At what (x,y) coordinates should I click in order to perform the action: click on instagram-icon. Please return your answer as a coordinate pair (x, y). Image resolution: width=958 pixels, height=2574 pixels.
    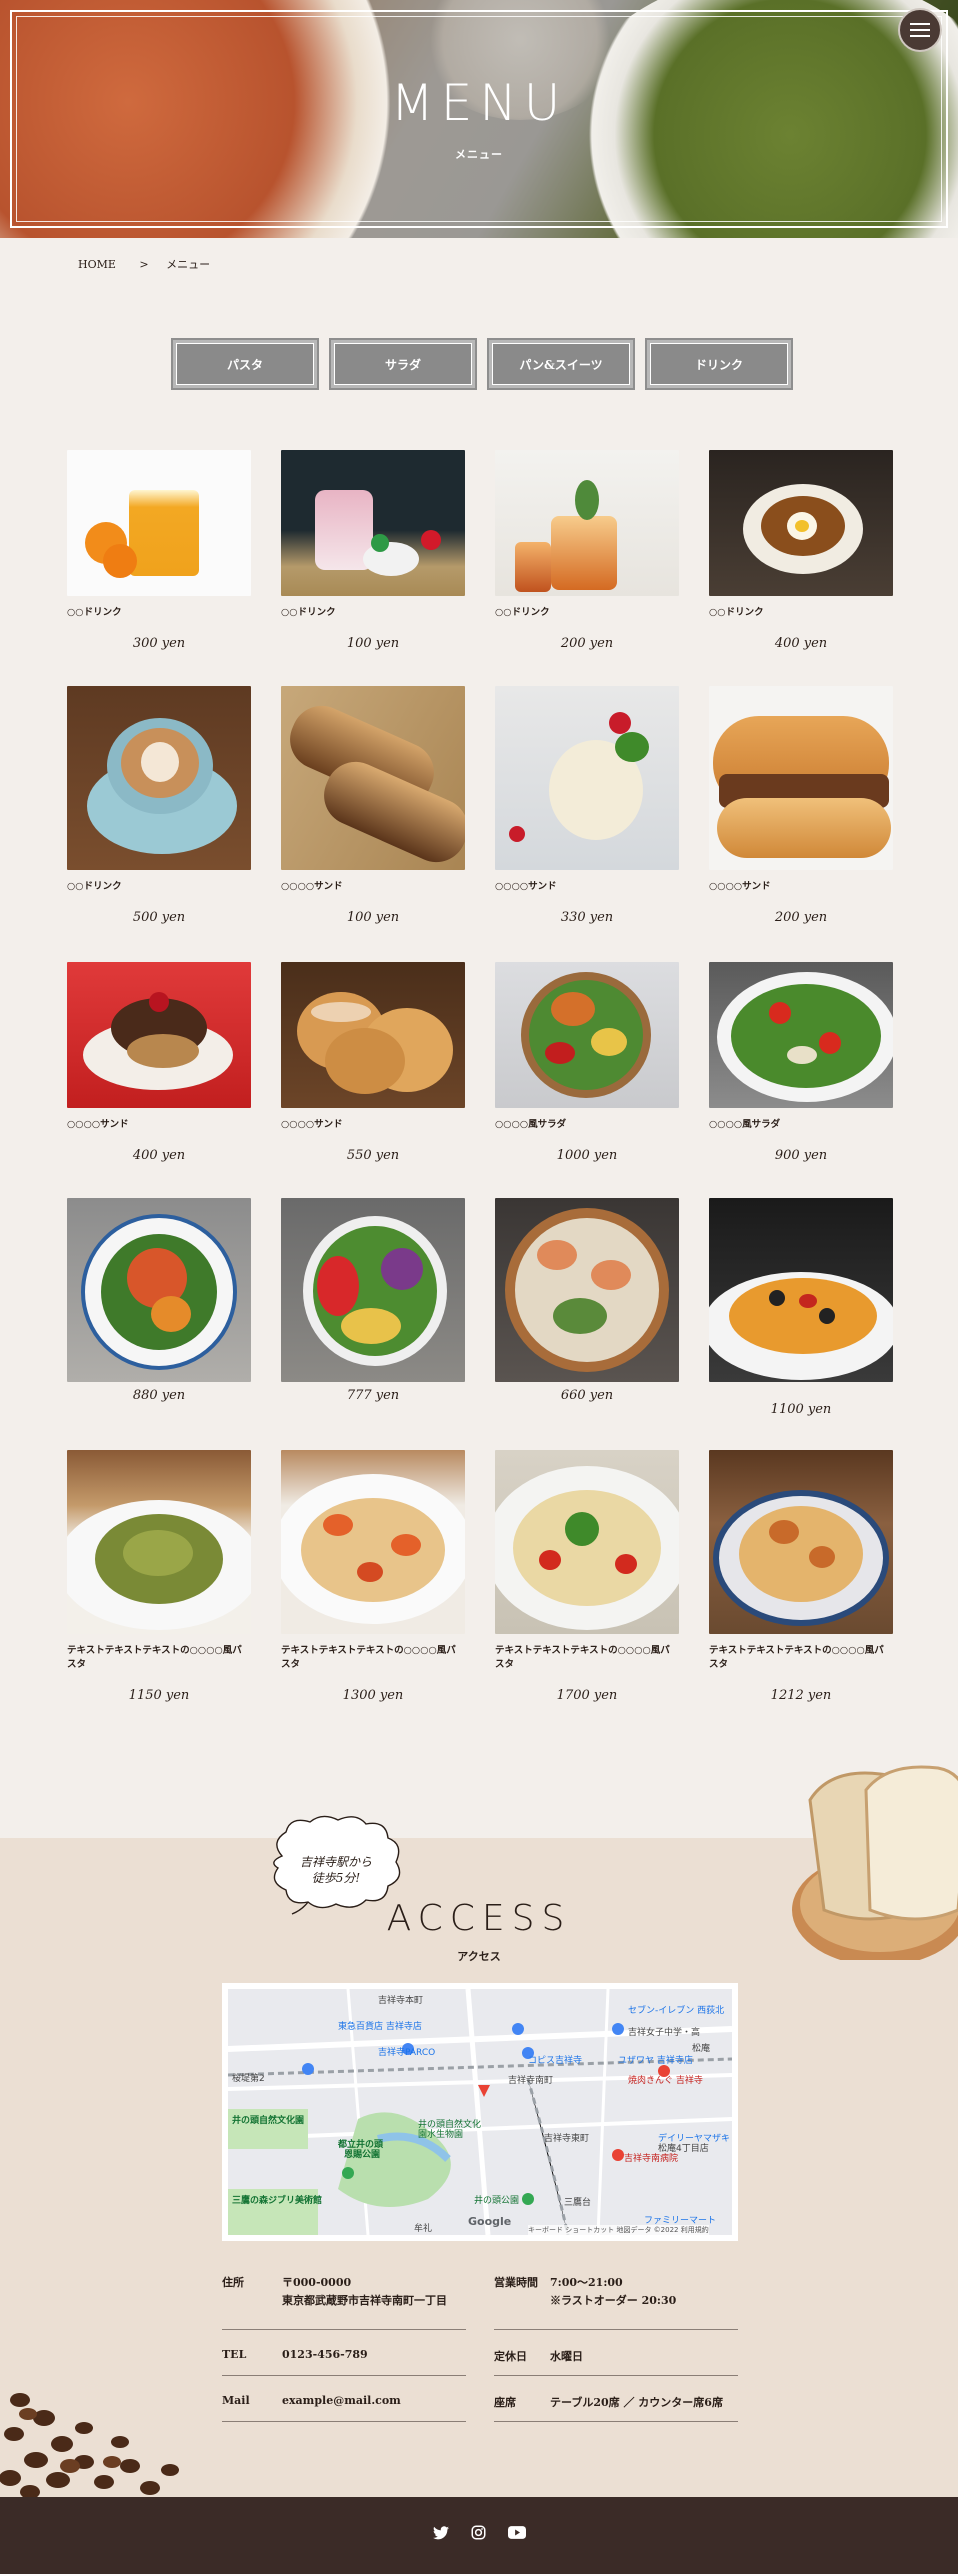
    Looking at the image, I should click on (478, 2532).